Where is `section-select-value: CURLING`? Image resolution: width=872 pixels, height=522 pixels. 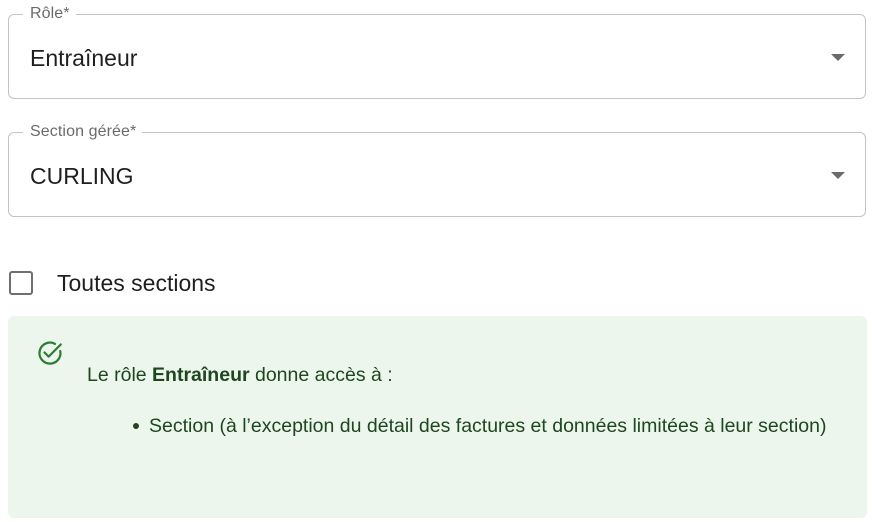 section-select-value: CURLING is located at coordinates (82, 176).